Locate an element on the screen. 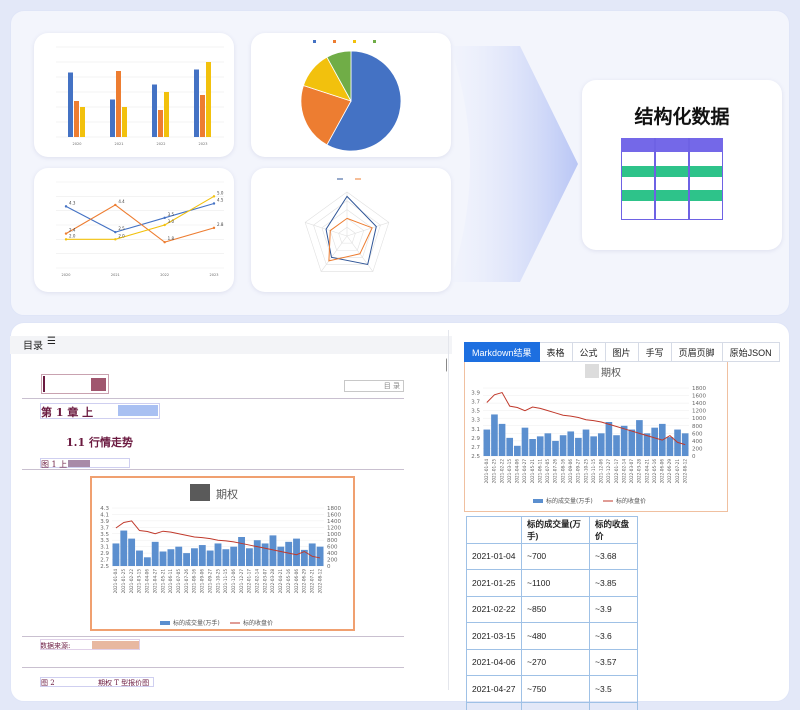 The height and width of the screenshot is (710, 800). x-tick: 2021-08-16 is located at coordinates (562, 471).